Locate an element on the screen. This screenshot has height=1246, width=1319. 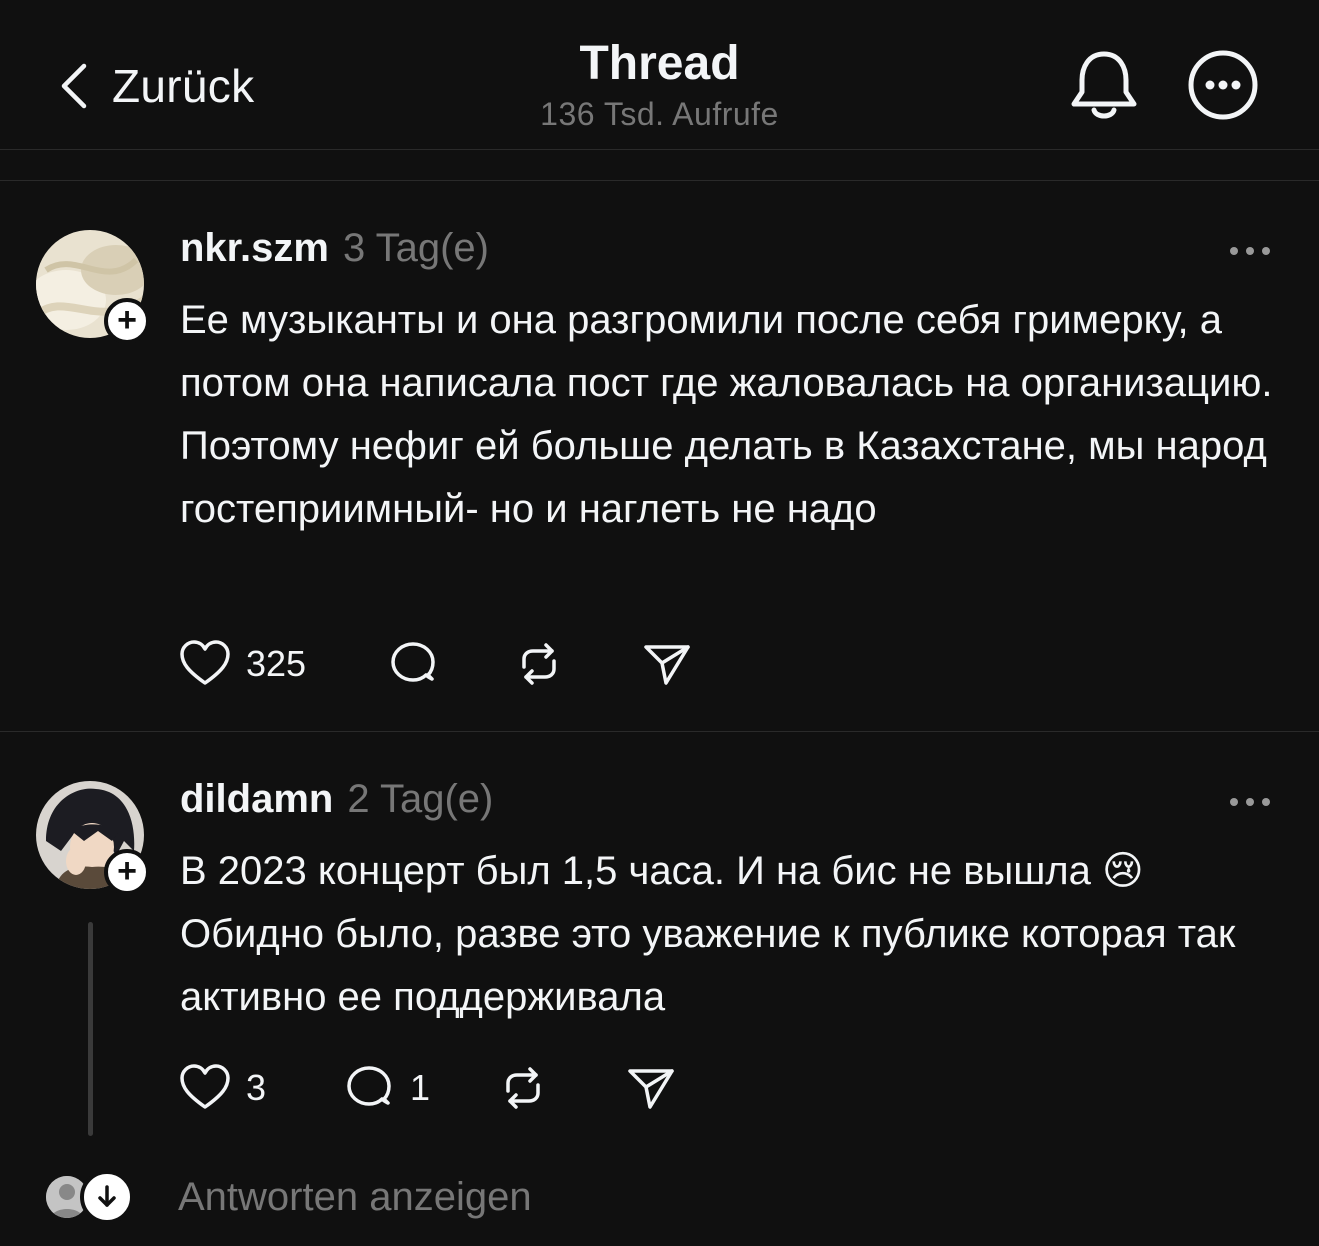
reply-count: 1 is located at coordinates (420, 1087).